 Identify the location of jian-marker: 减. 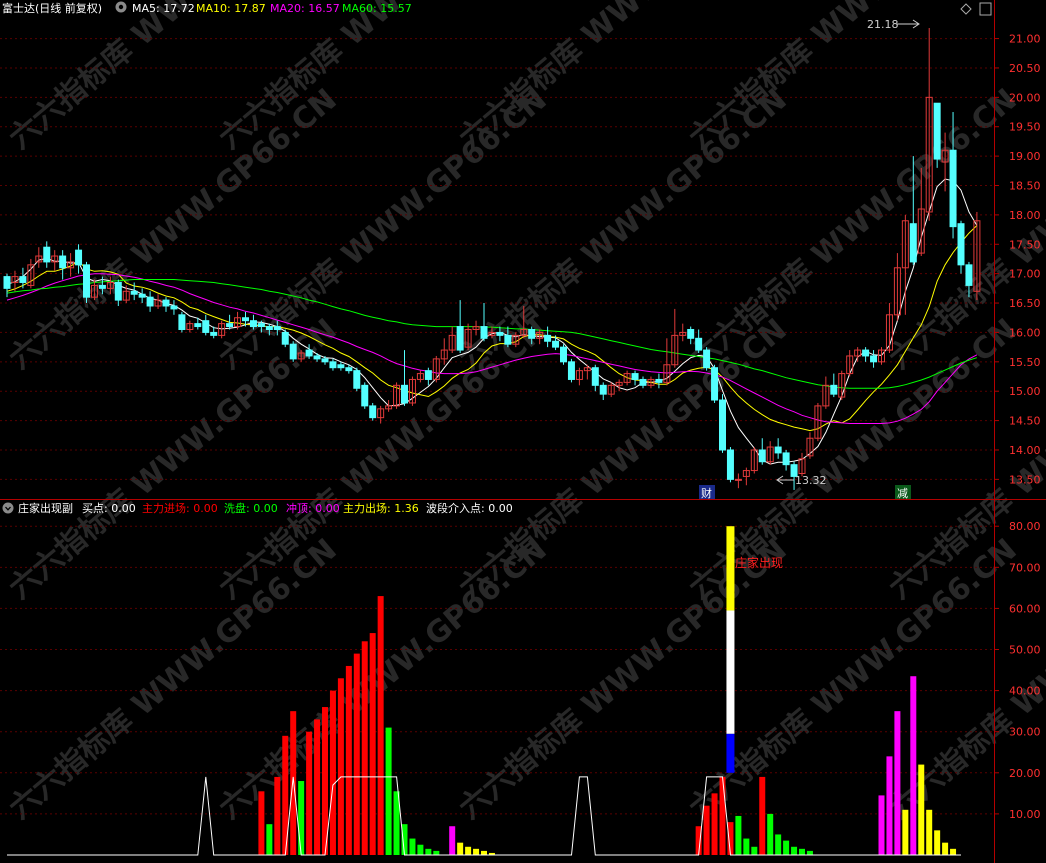
(903, 492).